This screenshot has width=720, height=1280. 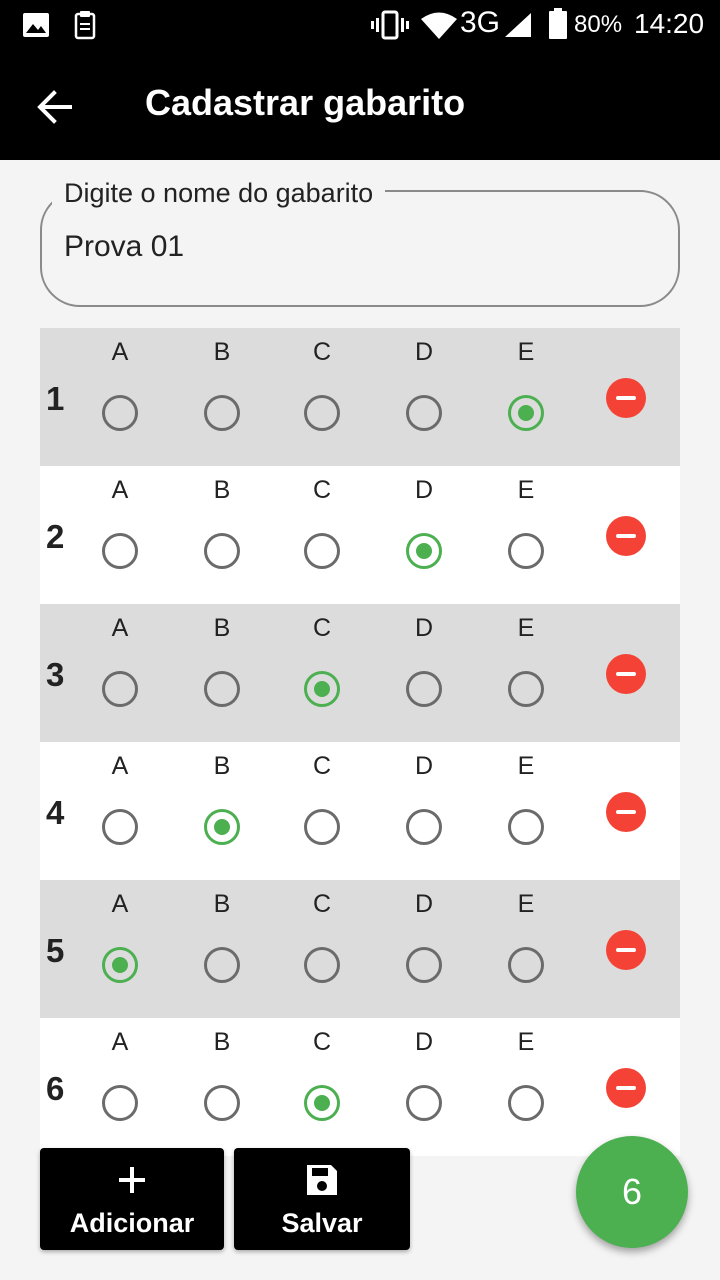 What do you see at coordinates (85, 25) in the screenshot?
I see `clipboard-icon` at bounding box center [85, 25].